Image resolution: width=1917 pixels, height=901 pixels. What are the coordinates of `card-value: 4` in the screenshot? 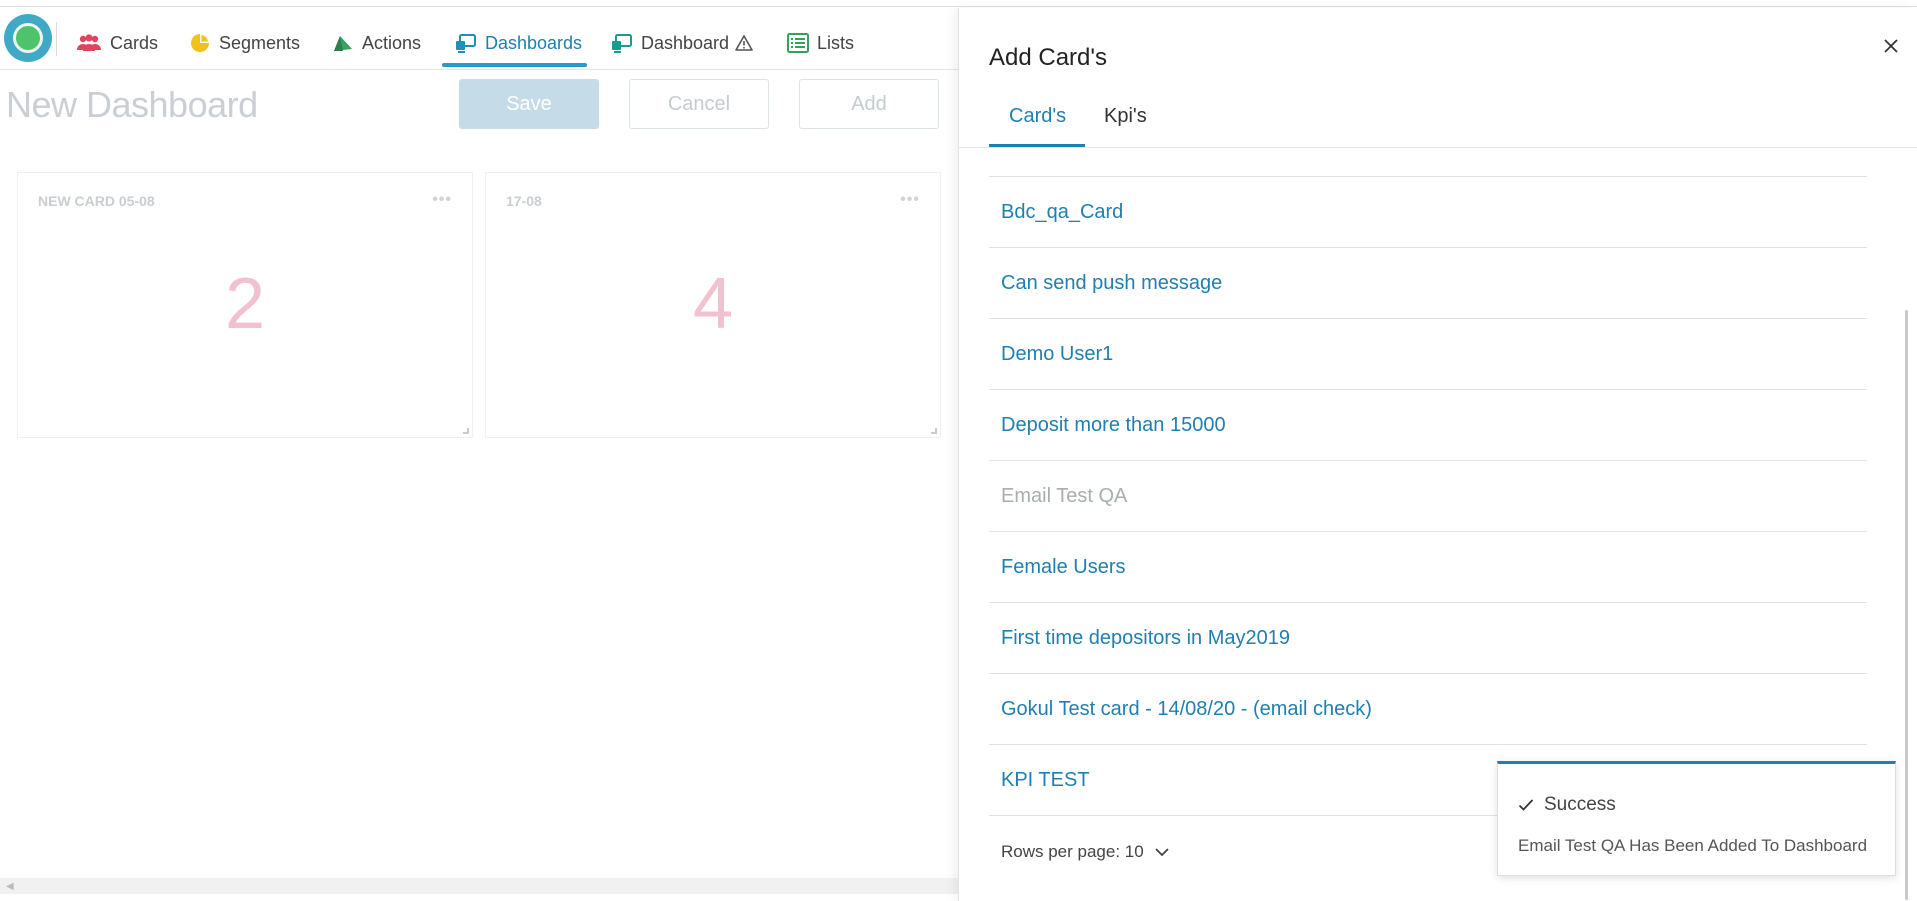 It's located at (713, 304).